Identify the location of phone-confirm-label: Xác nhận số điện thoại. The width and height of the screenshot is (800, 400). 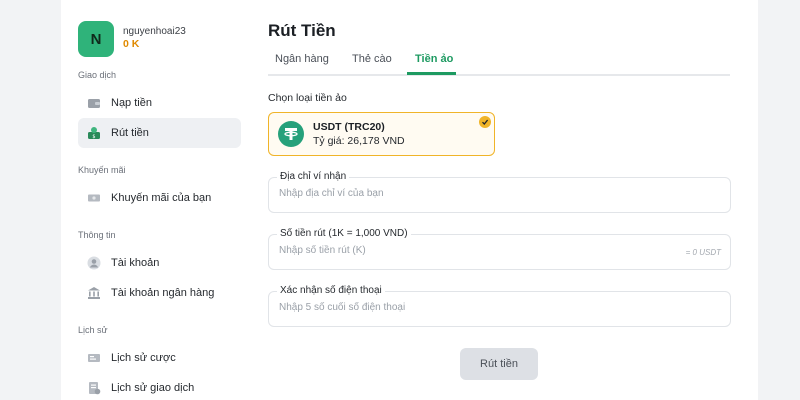
(331, 290).